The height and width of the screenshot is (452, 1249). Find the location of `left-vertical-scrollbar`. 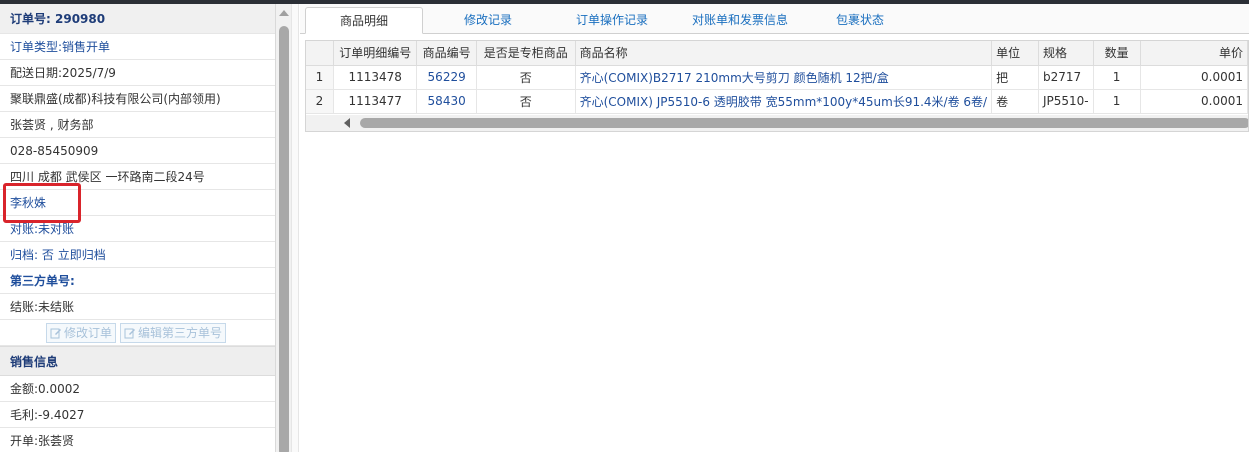

left-vertical-scrollbar is located at coordinates (283, 228).